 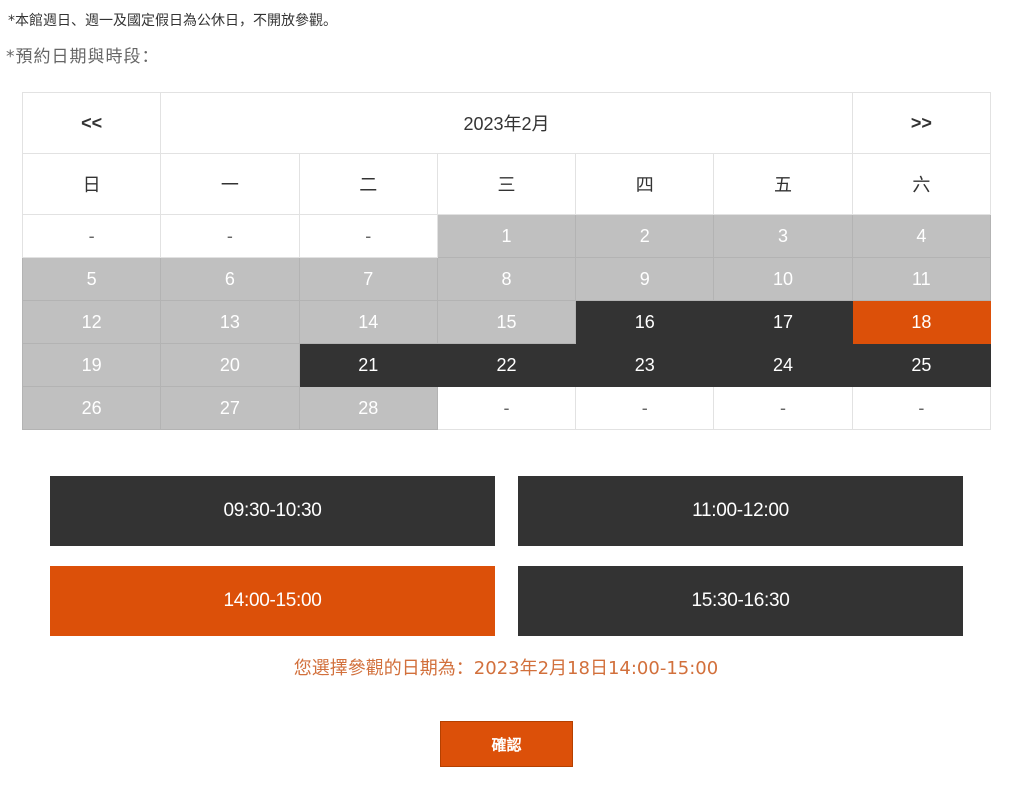 What do you see at coordinates (91, 365) in the screenshot?
I see `calendar-day-disabled: 19` at bounding box center [91, 365].